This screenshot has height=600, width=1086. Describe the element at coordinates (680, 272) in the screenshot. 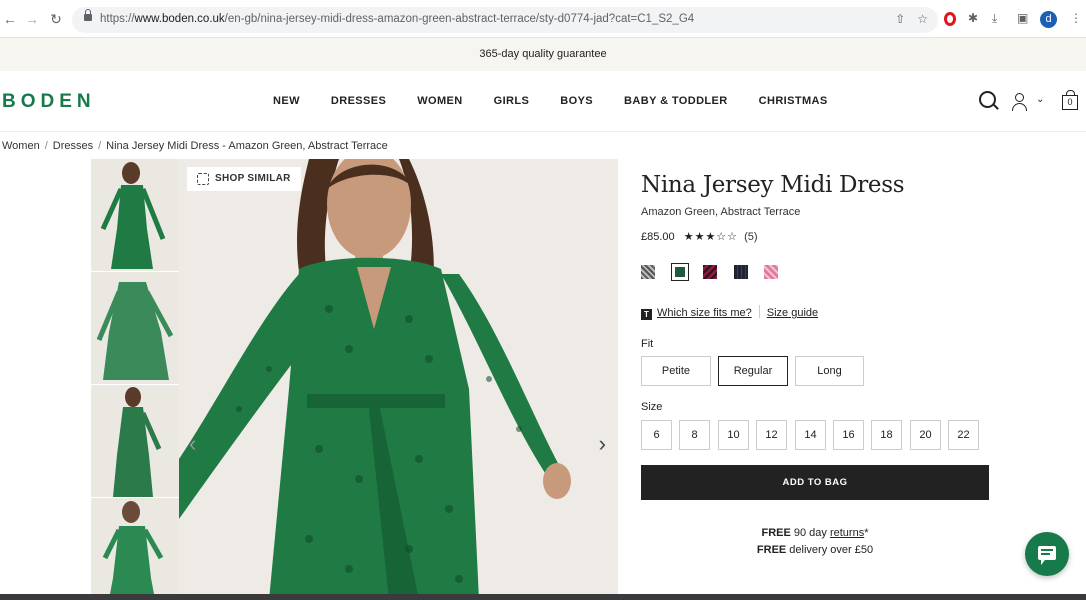

I see `swatch-green` at that location.